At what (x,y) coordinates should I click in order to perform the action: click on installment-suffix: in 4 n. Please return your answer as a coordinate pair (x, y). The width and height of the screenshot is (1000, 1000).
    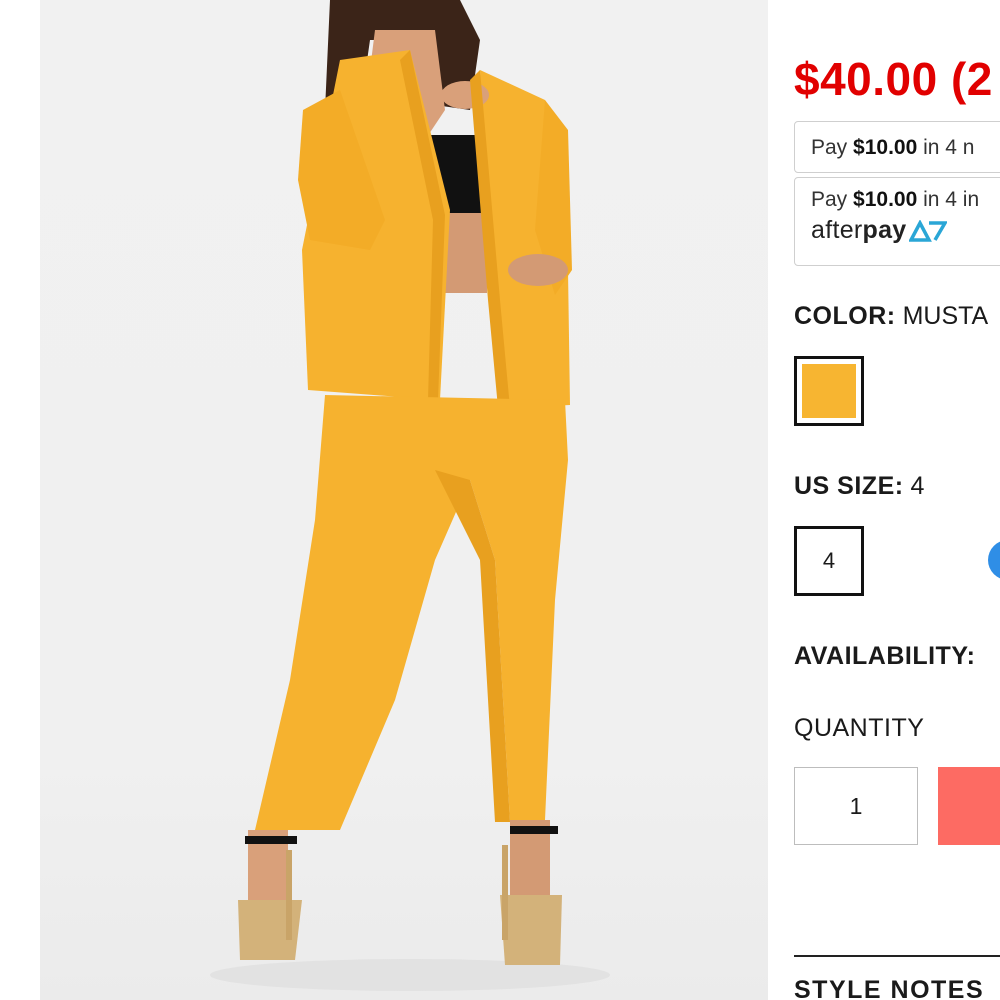
    Looking at the image, I should click on (949, 147).